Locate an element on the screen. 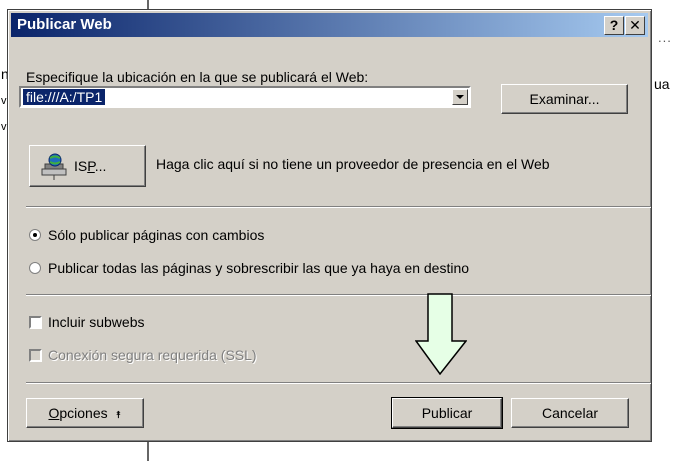  publish-button: Publicar is located at coordinates (447, 413).